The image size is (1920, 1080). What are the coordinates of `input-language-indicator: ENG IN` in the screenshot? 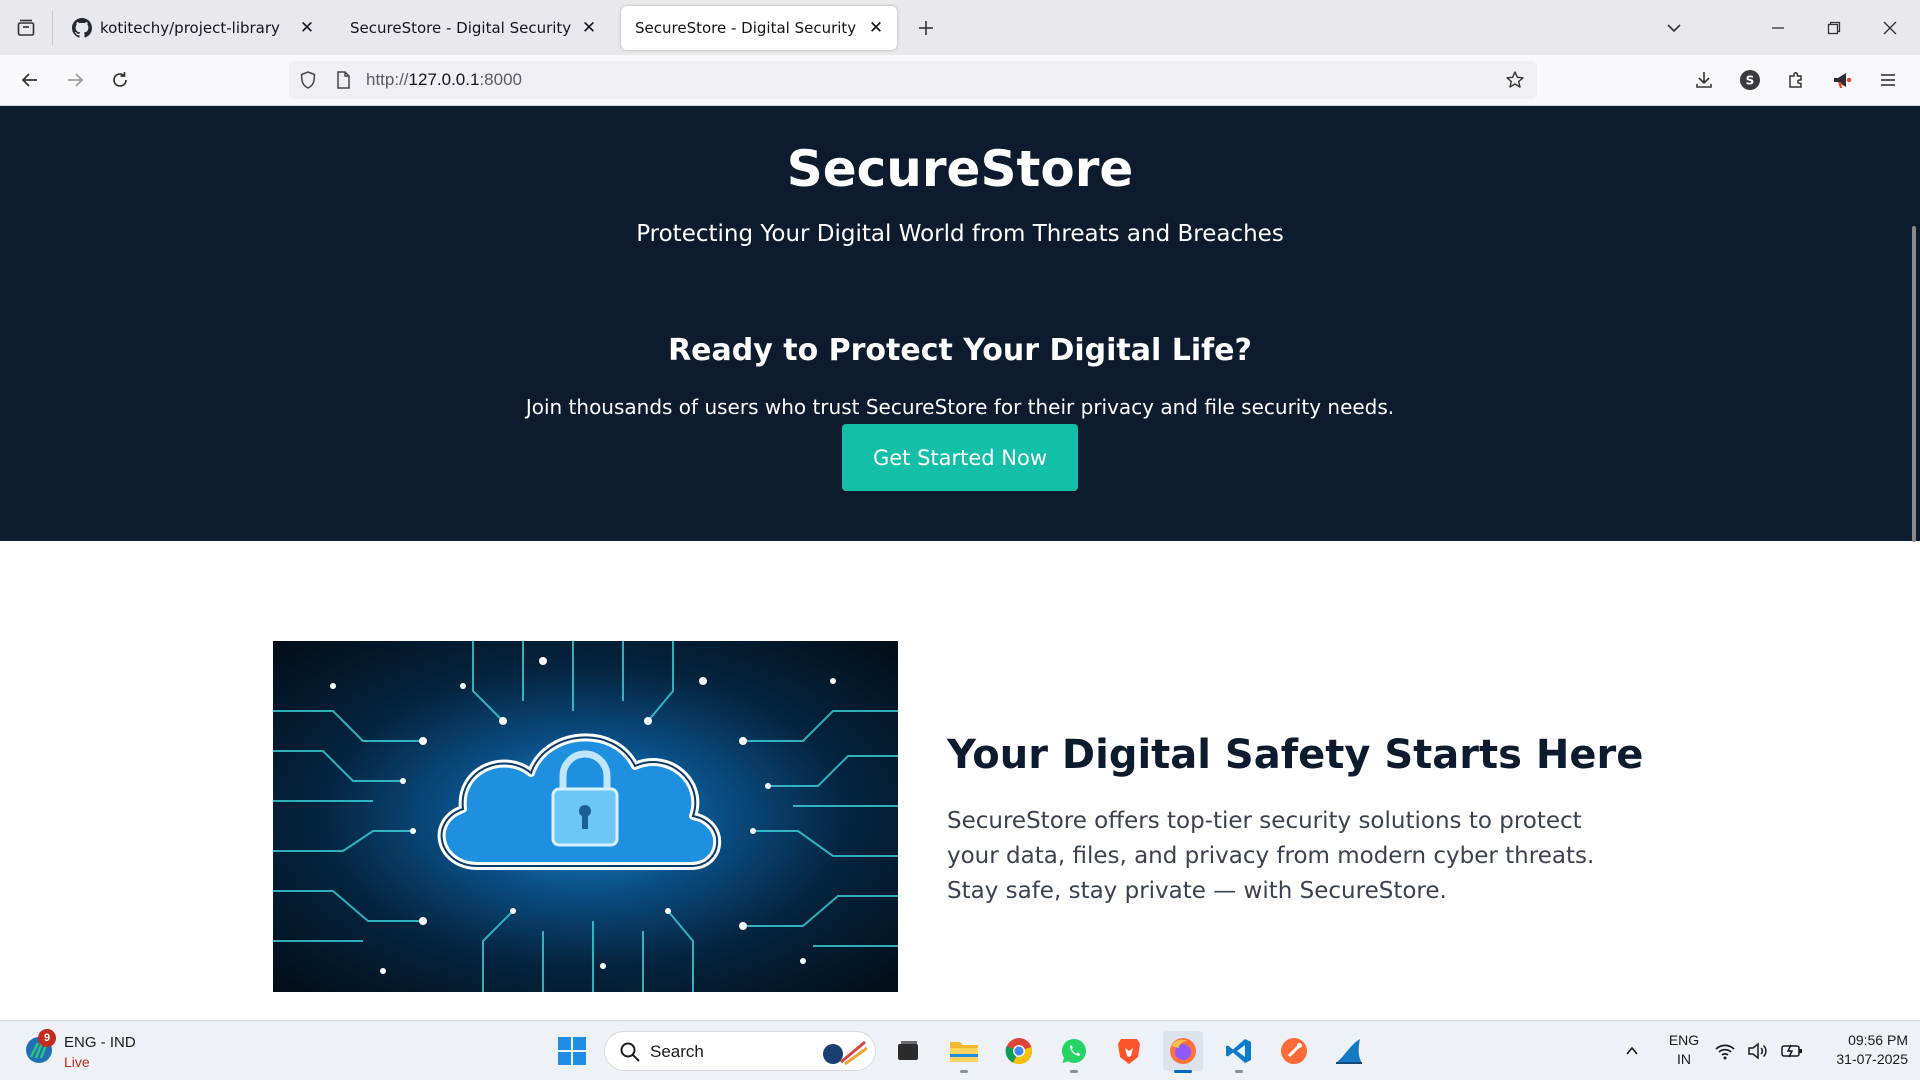 It's located at (1684, 1050).